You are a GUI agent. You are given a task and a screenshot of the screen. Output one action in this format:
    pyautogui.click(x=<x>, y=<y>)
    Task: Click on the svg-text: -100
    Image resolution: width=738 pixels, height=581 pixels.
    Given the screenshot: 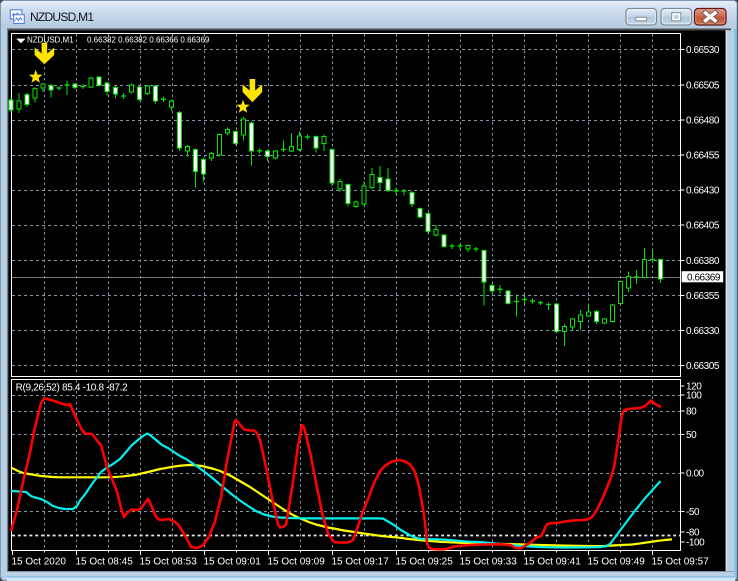 What is the action you would take?
    pyautogui.click(x=695, y=543)
    